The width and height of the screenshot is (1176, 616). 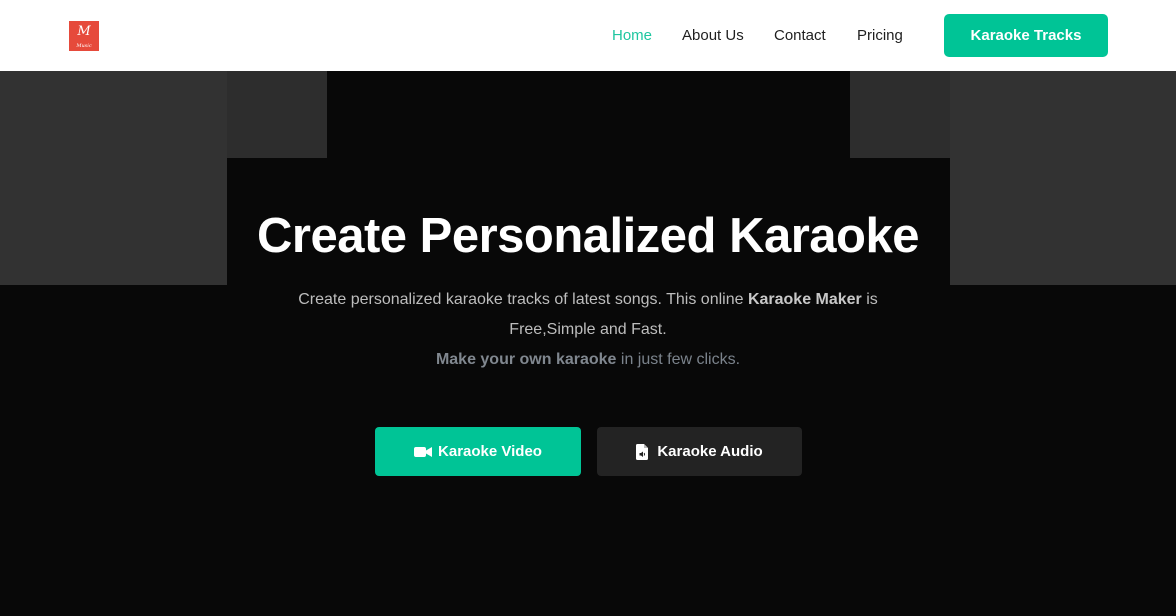 What do you see at coordinates (84, 46) in the screenshot?
I see `logo-caption: Music` at bounding box center [84, 46].